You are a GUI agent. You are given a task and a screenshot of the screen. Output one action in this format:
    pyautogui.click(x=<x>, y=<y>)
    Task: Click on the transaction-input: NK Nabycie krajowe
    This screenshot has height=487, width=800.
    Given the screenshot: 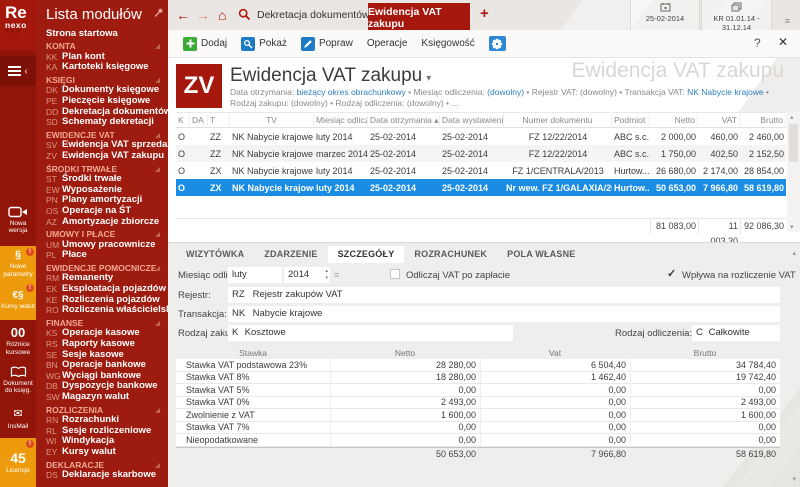 What is the action you would take?
    pyautogui.click(x=504, y=314)
    